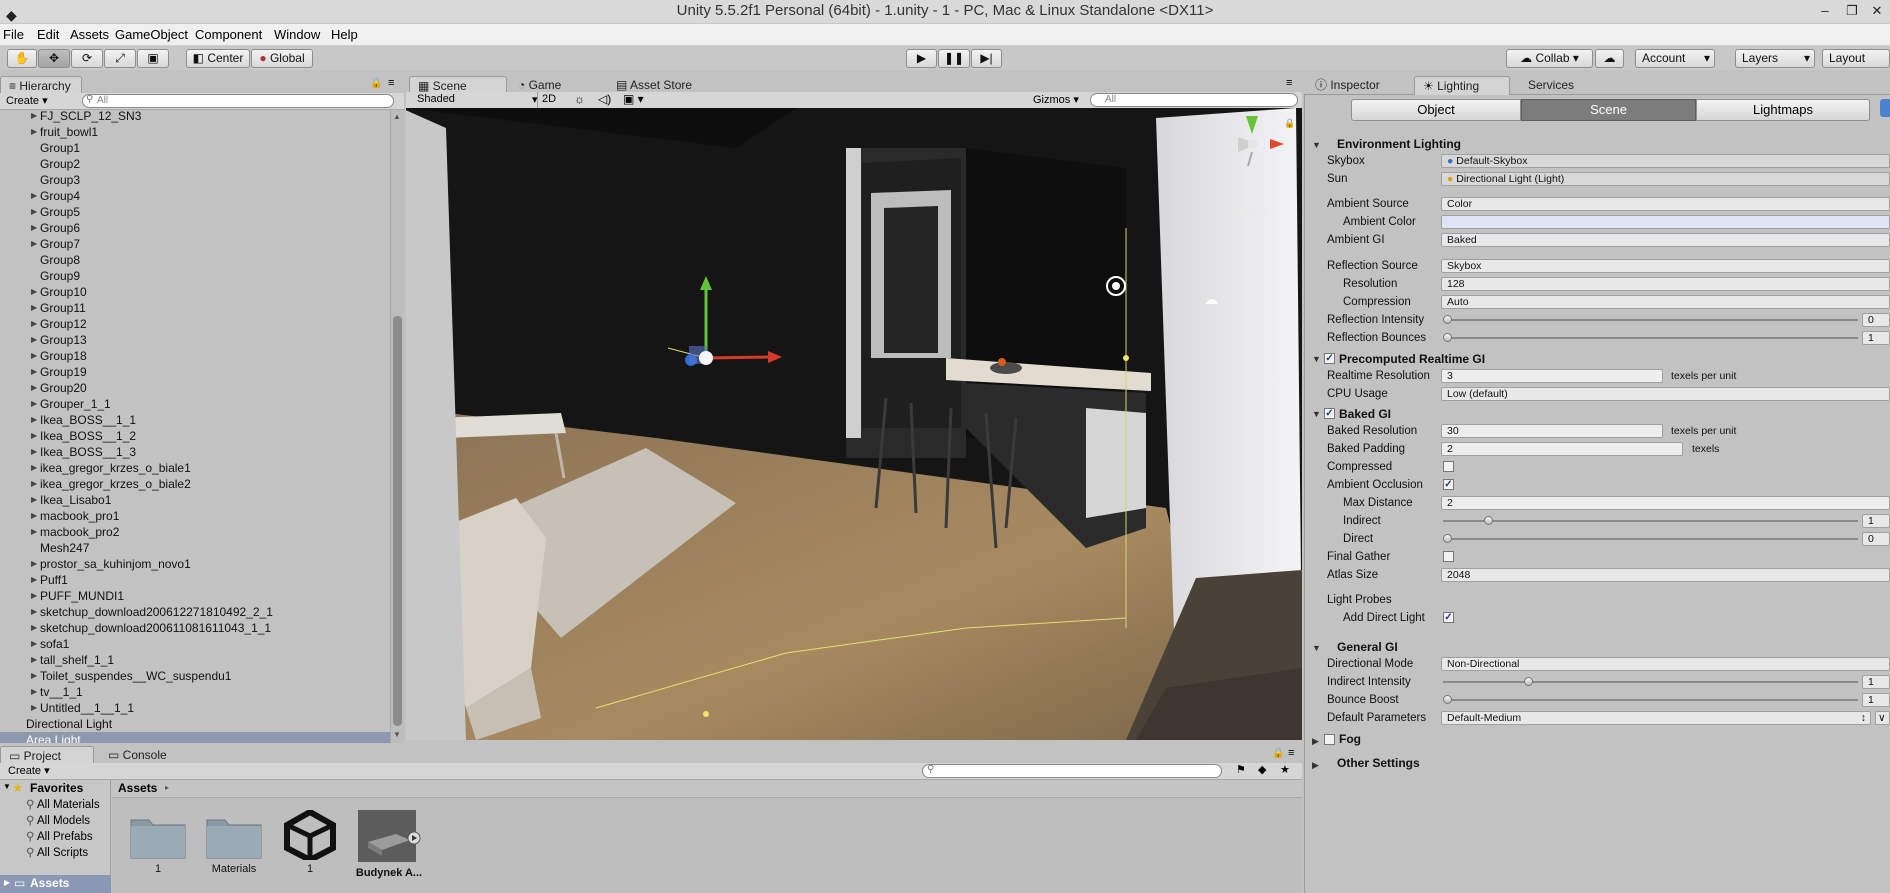  I want to click on scroll-down-icon: ▼, so click(397, 734).